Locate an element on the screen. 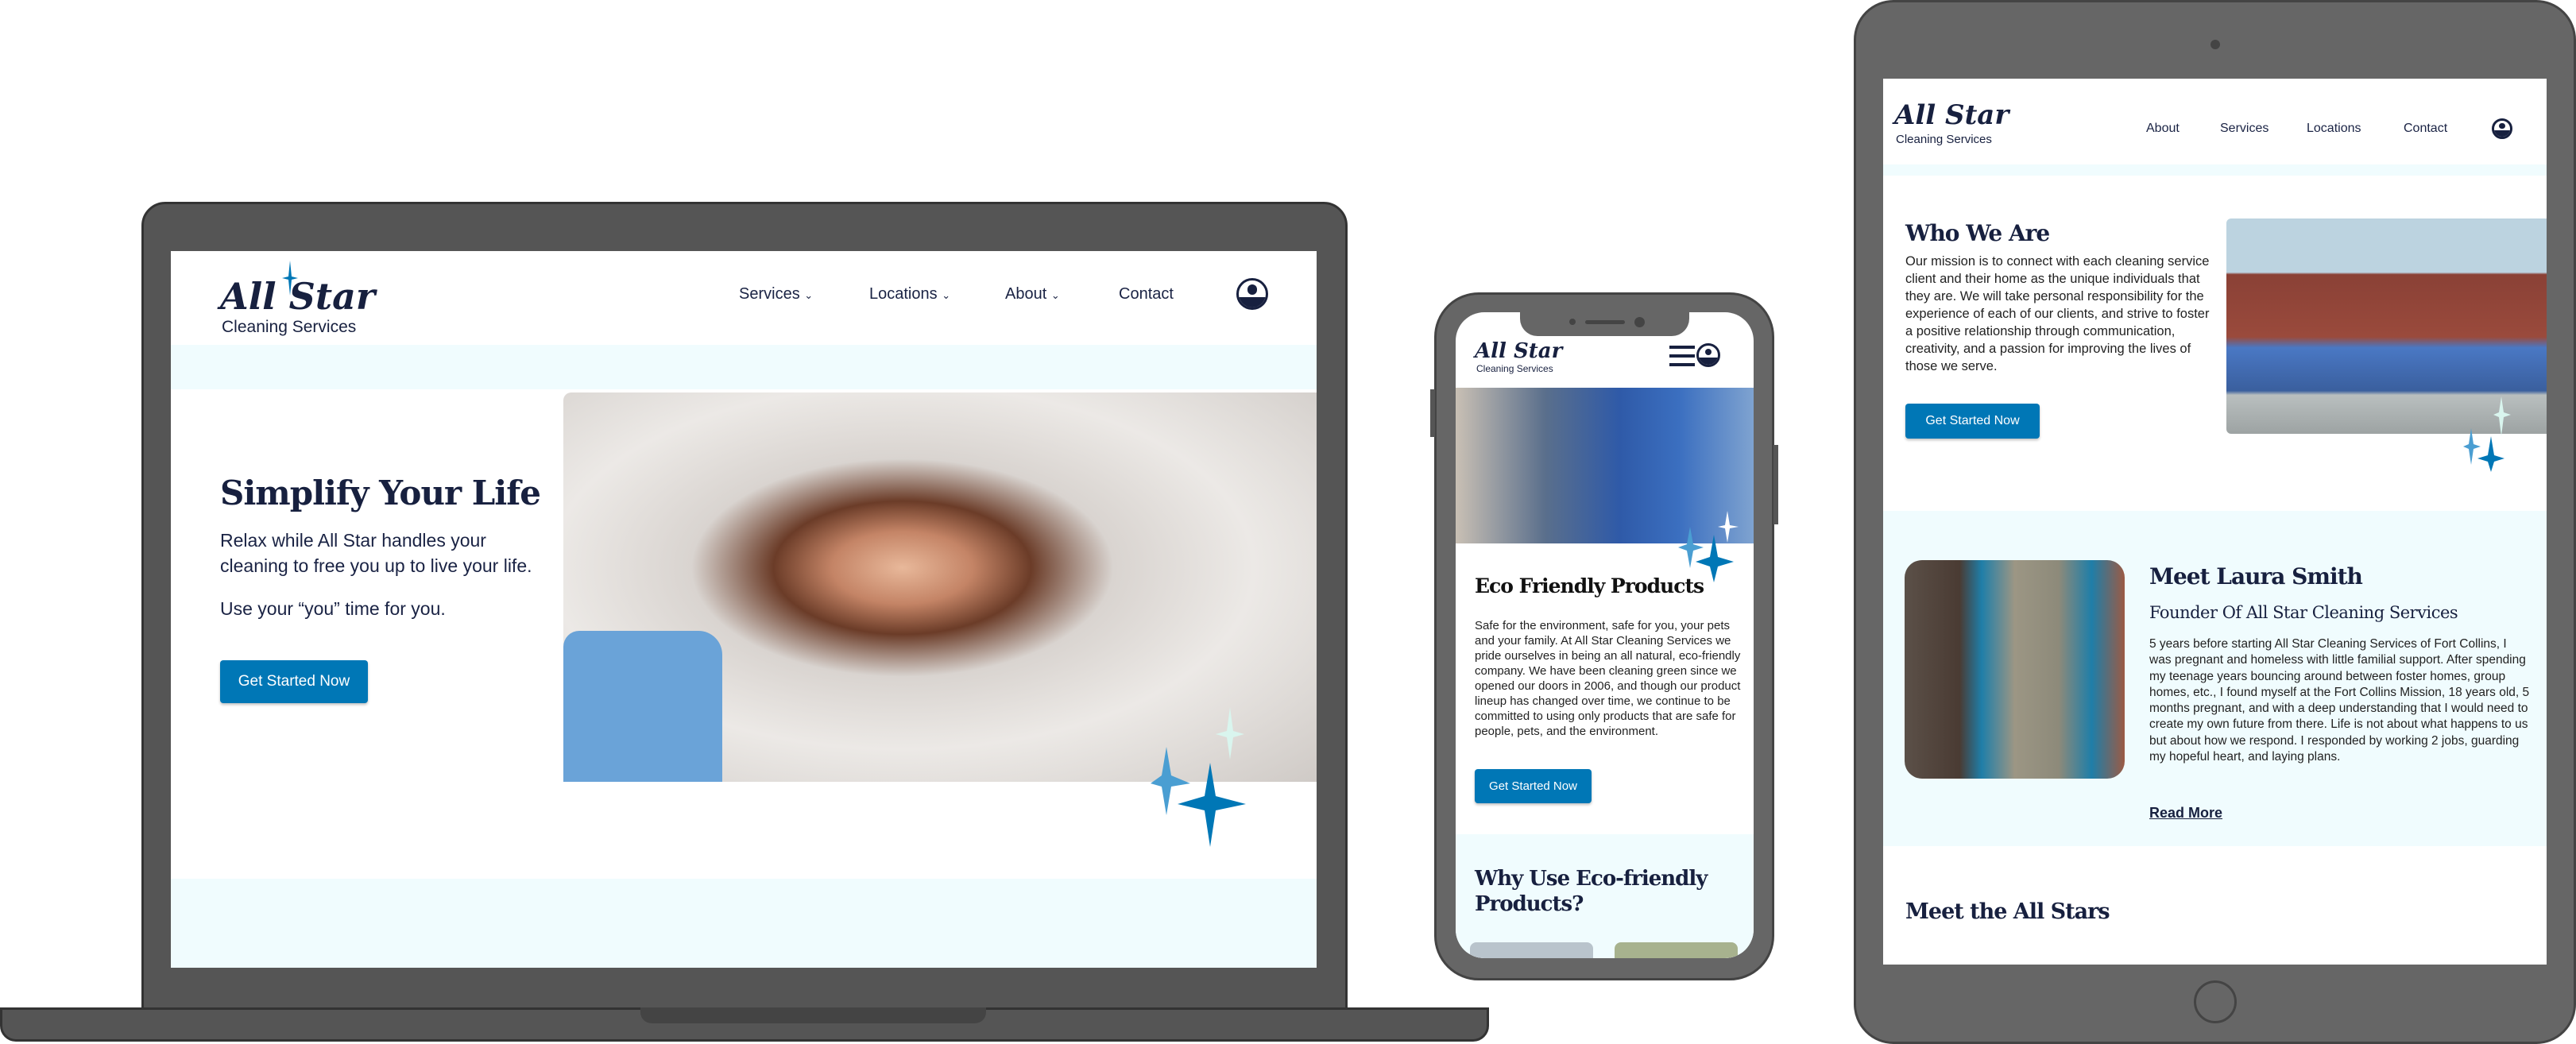 This screenshot has height=1044, width=2576. nav-services: Services is located at coordinates (2244, 129).